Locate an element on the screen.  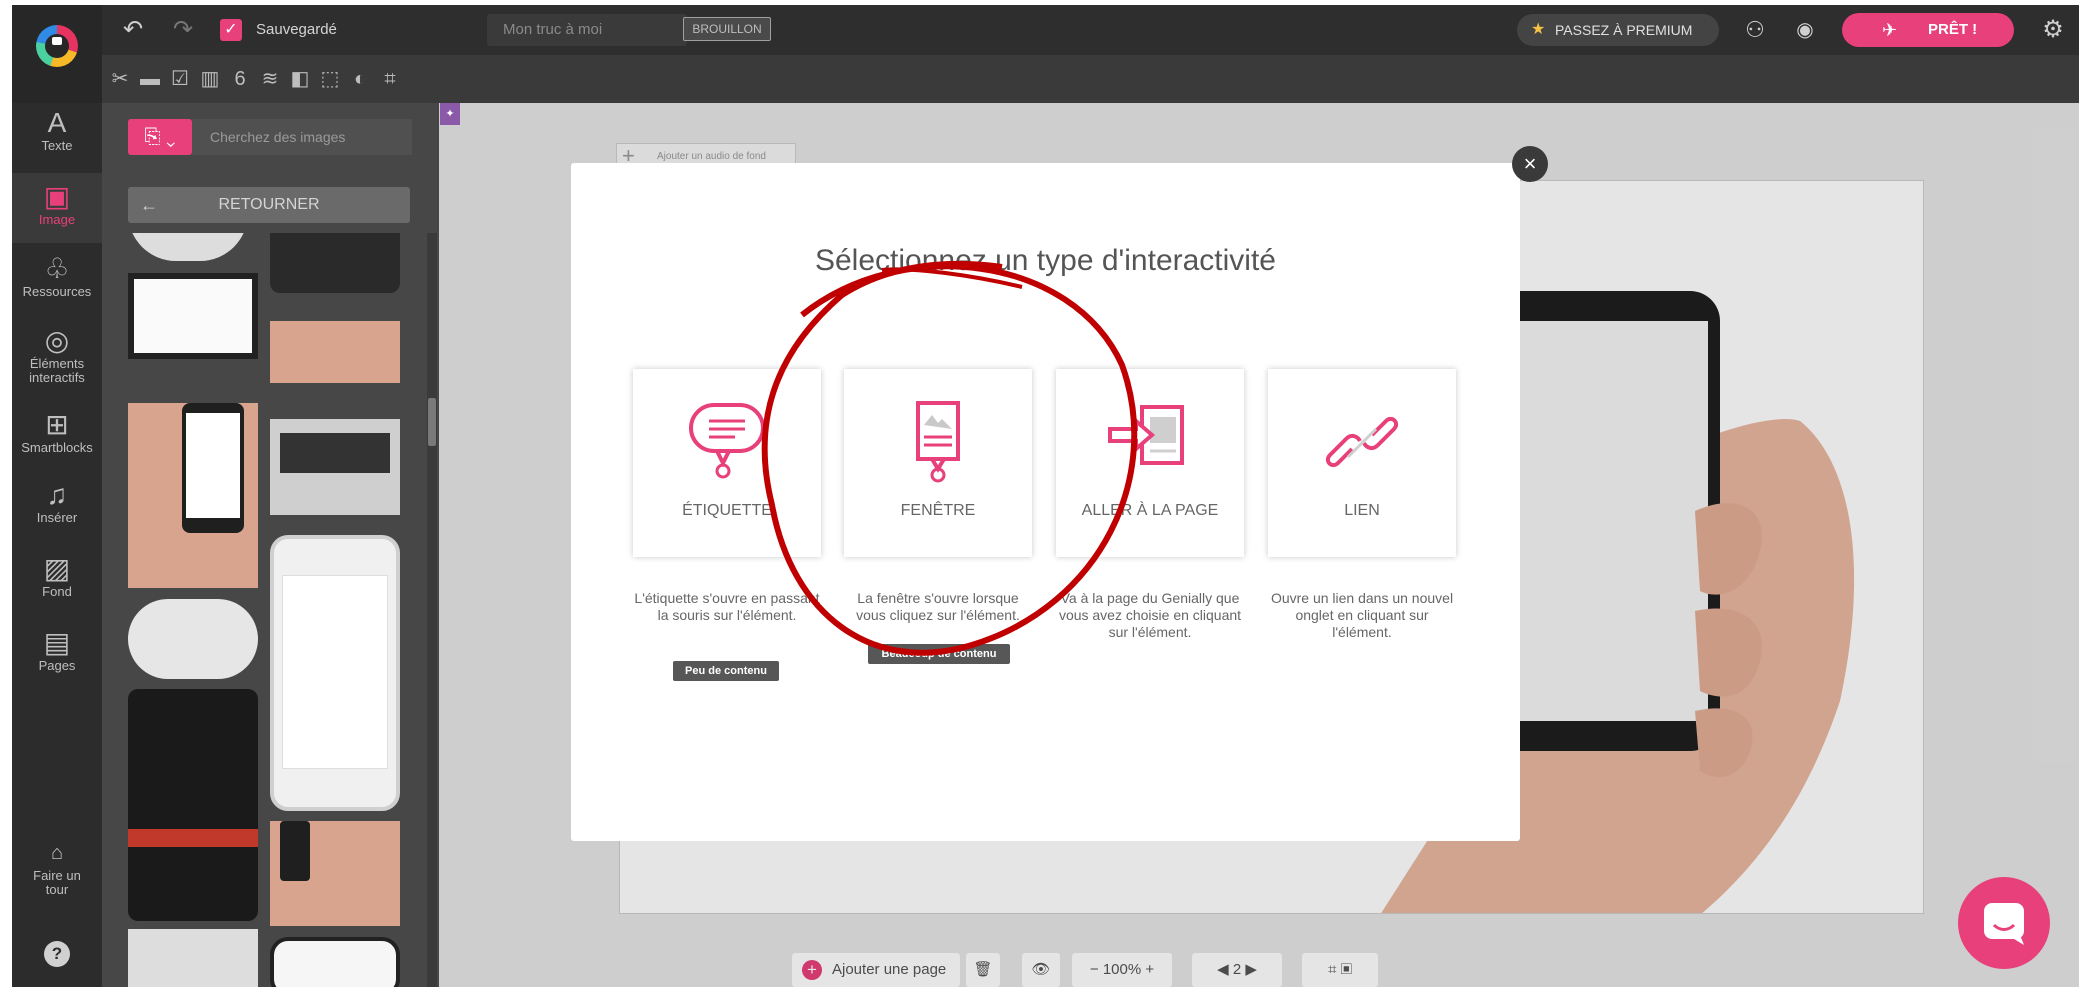
chat-icon is located at coordinates (2004, 924).